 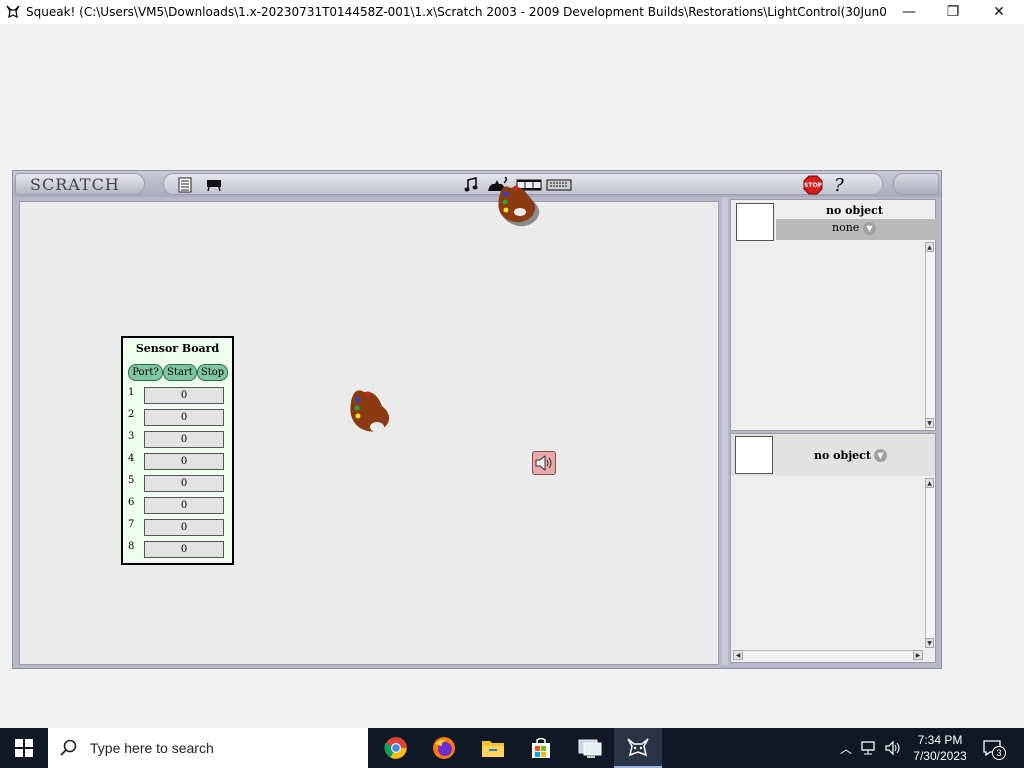 I want to click on squeak-icon, so click(x=638, y=748).